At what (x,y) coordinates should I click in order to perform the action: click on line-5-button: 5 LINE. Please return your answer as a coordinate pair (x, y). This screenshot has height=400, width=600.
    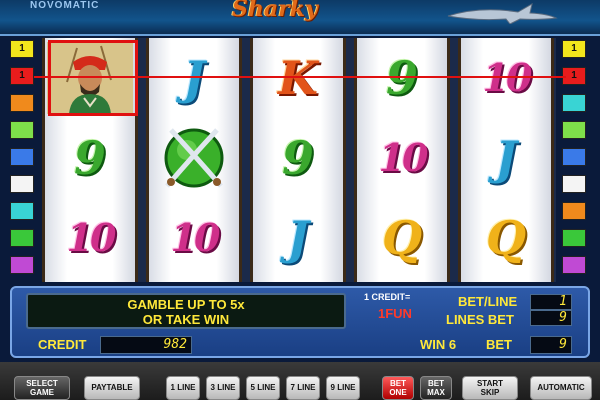
    Looking at the image, I should click on (263, 388).